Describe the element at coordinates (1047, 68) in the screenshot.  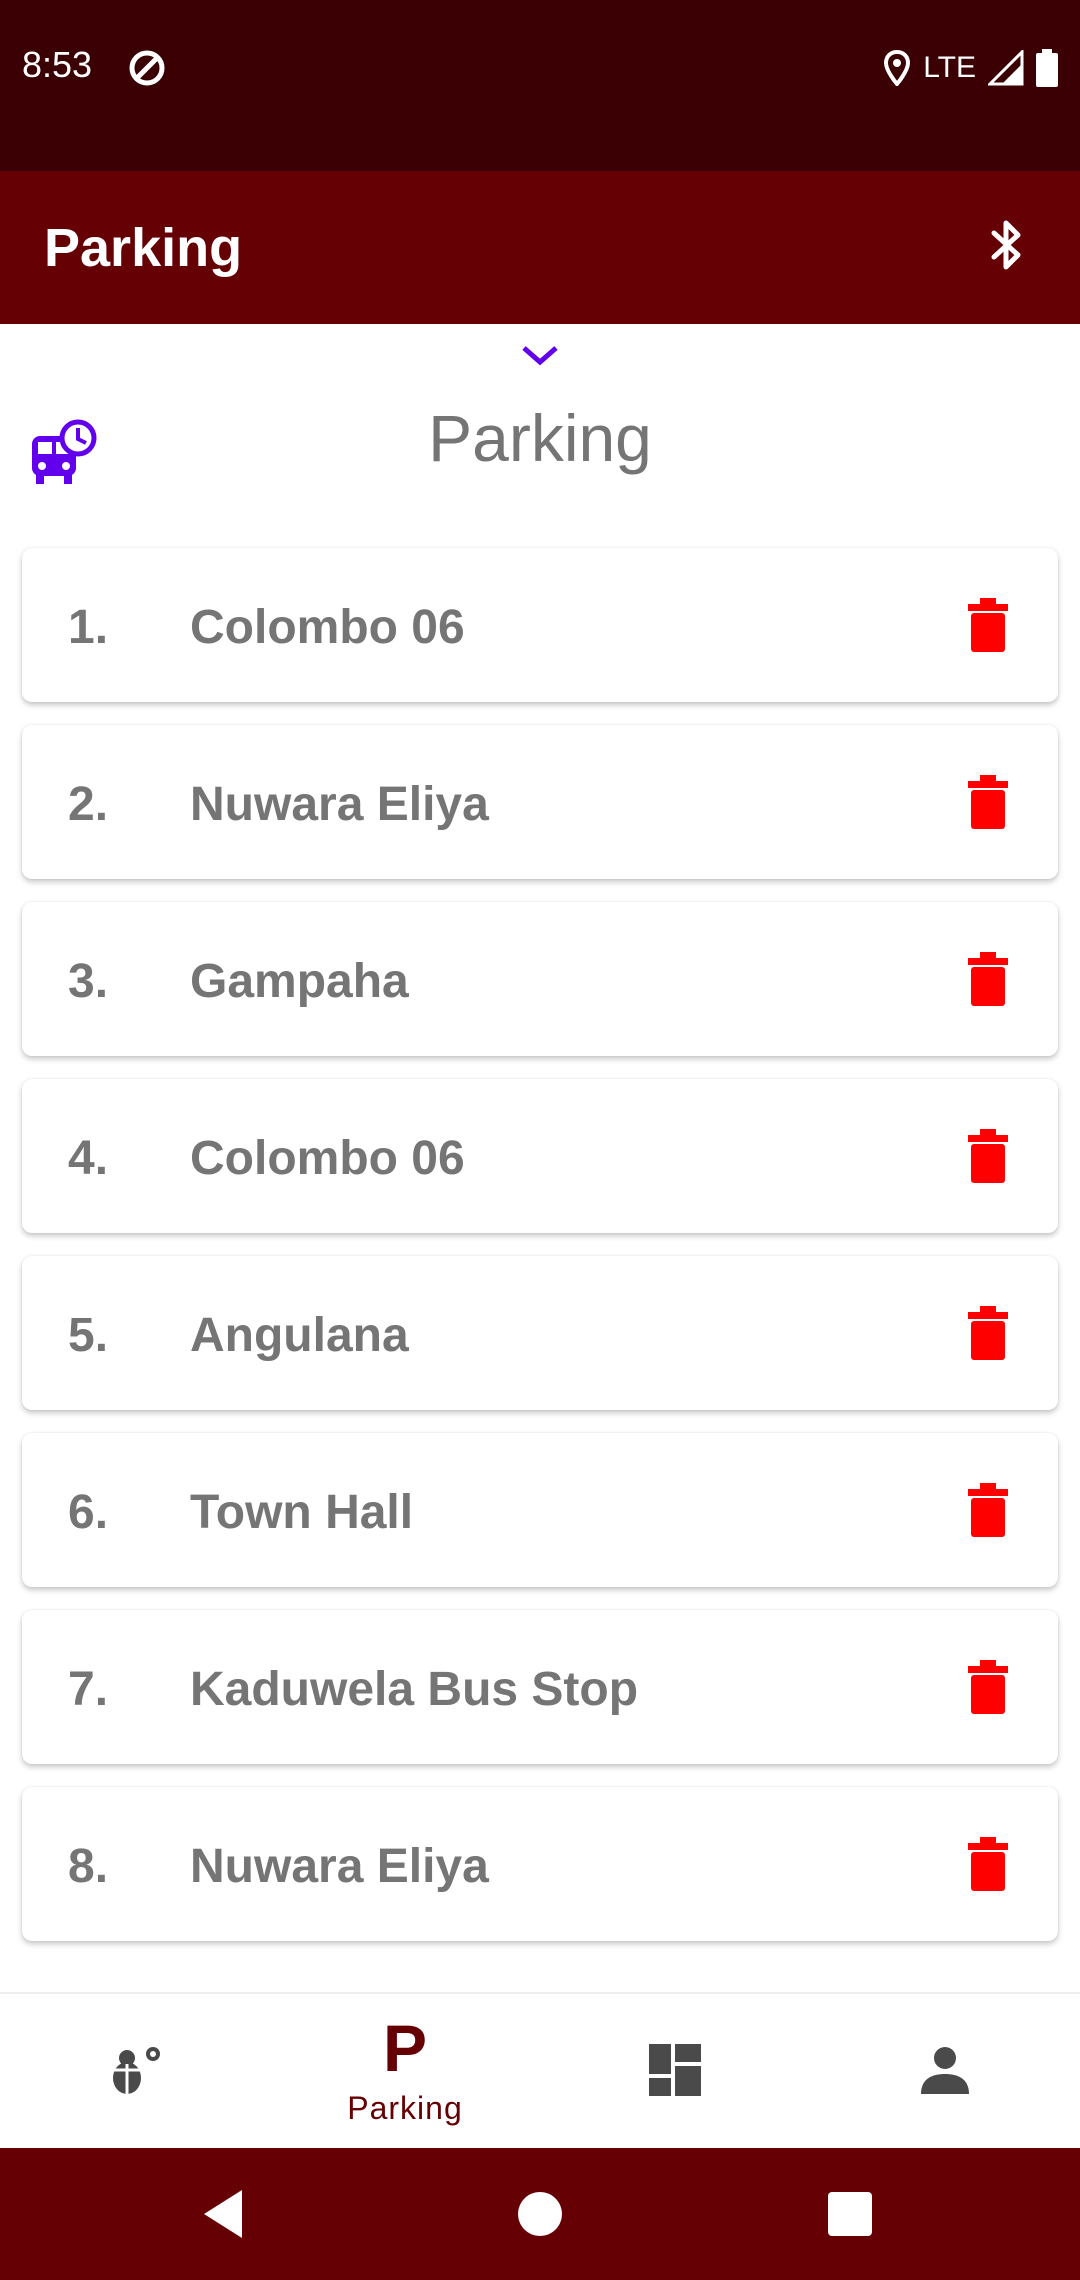
I see `battery-icon` at that location.